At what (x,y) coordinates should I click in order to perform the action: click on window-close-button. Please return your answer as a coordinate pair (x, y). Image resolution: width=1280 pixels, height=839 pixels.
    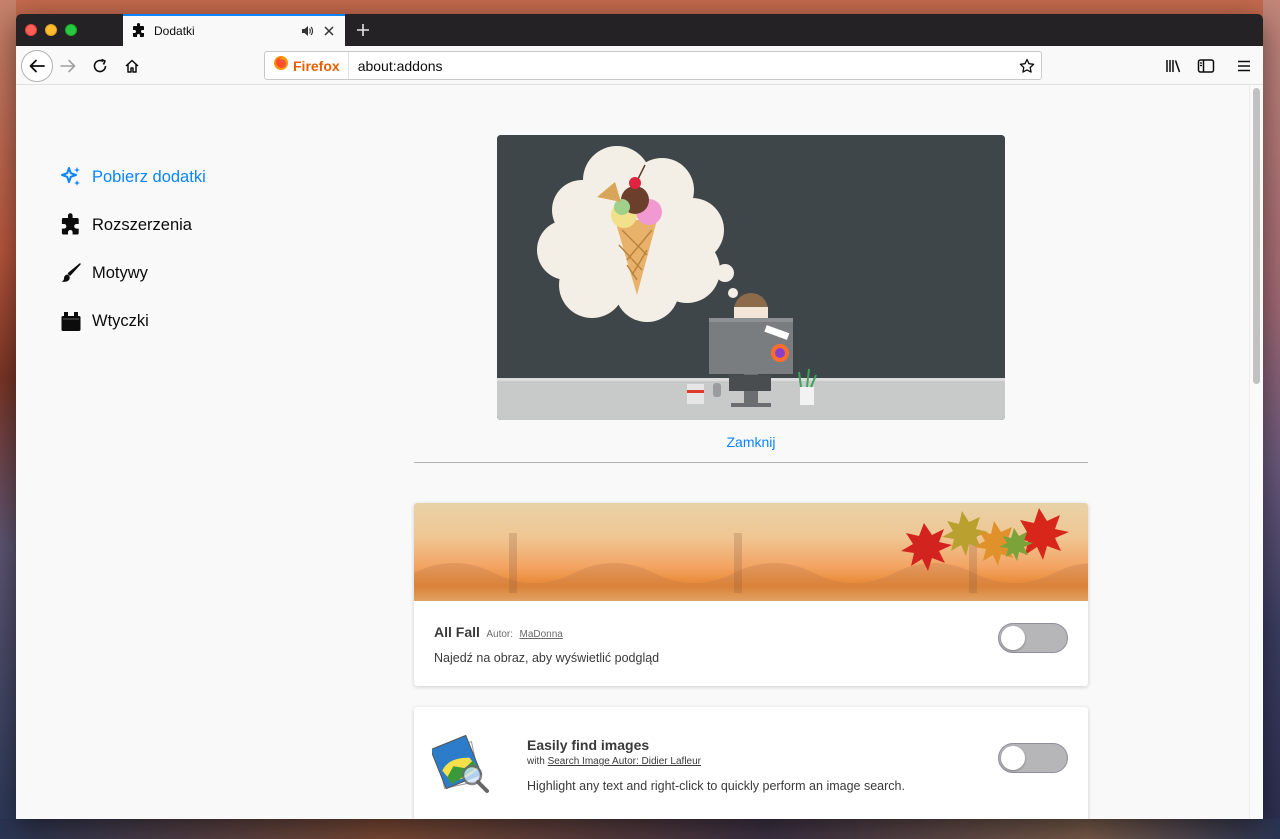
    Looking at the image, I should click on (31, 30).